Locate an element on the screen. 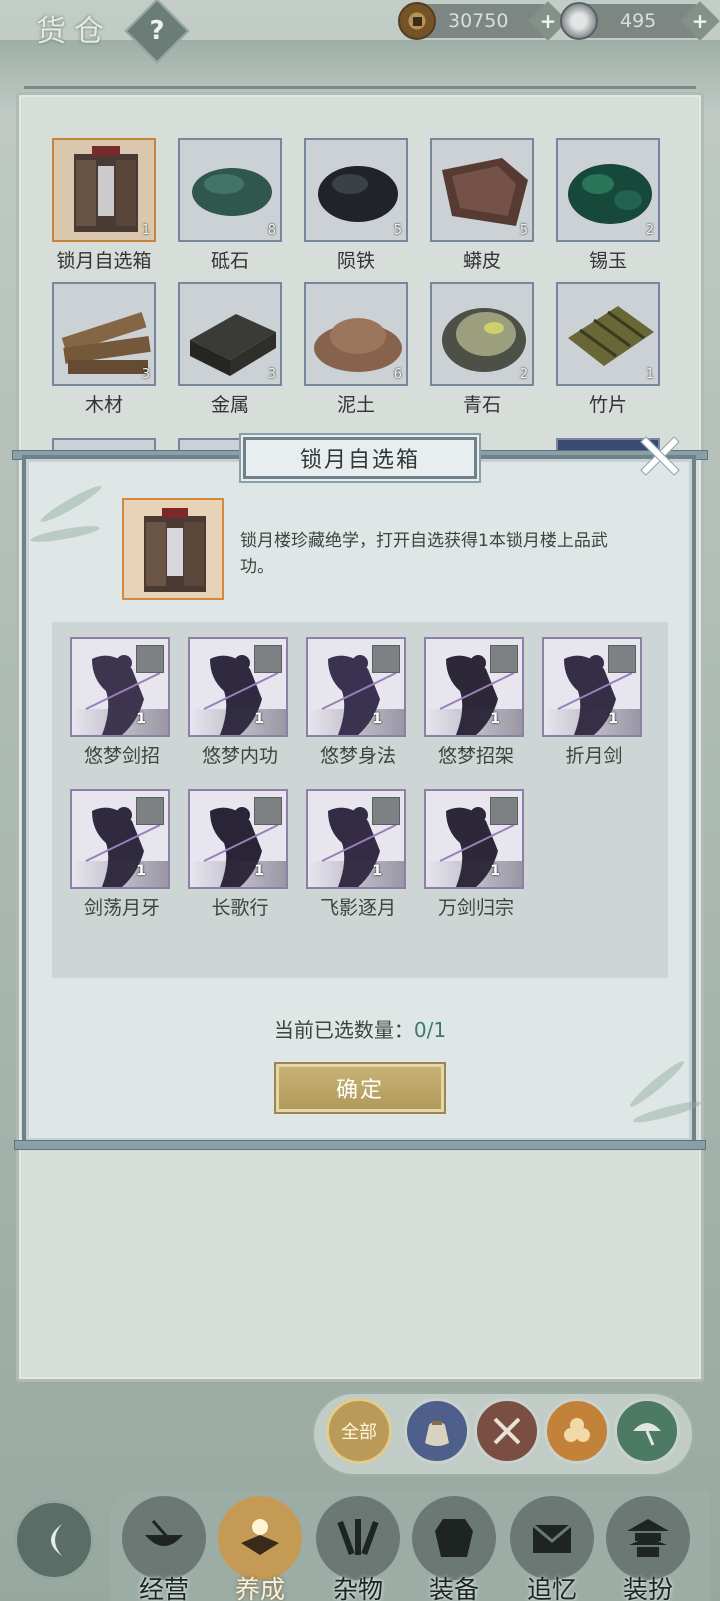 This screenshot has width=720, height=1601. filter-misc-button is located at coordinates (647, 1431).